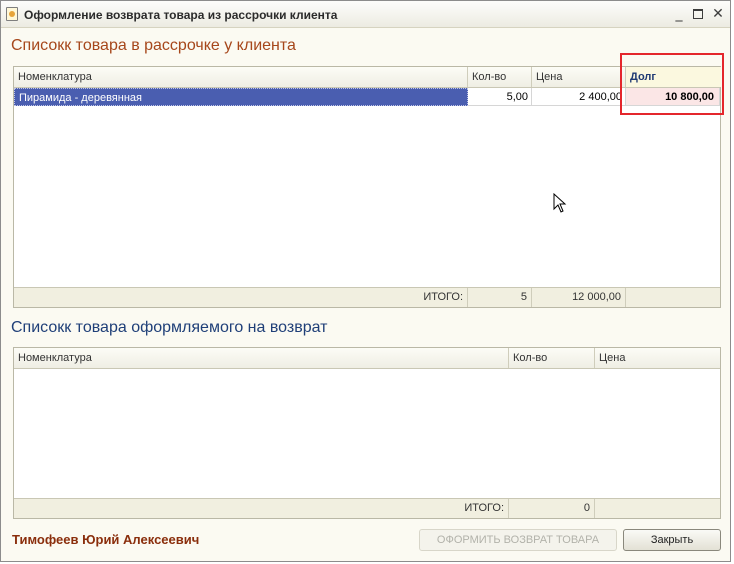 The height and width of the screenshot is (564, 734). I want to click on totals-debt, so click(673, 297).